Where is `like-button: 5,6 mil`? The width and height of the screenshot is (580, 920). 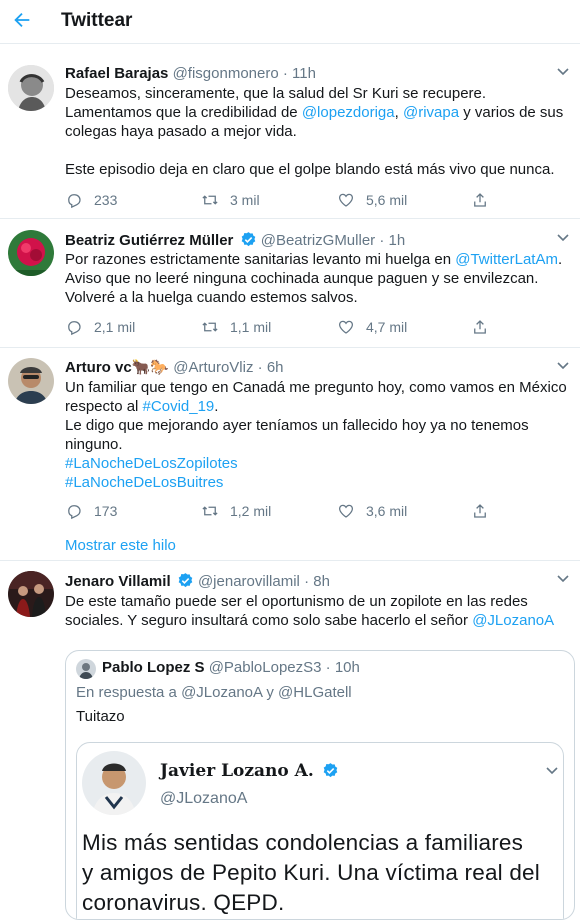
like-button: 5,6 mil is located at coordinates (372, 200).